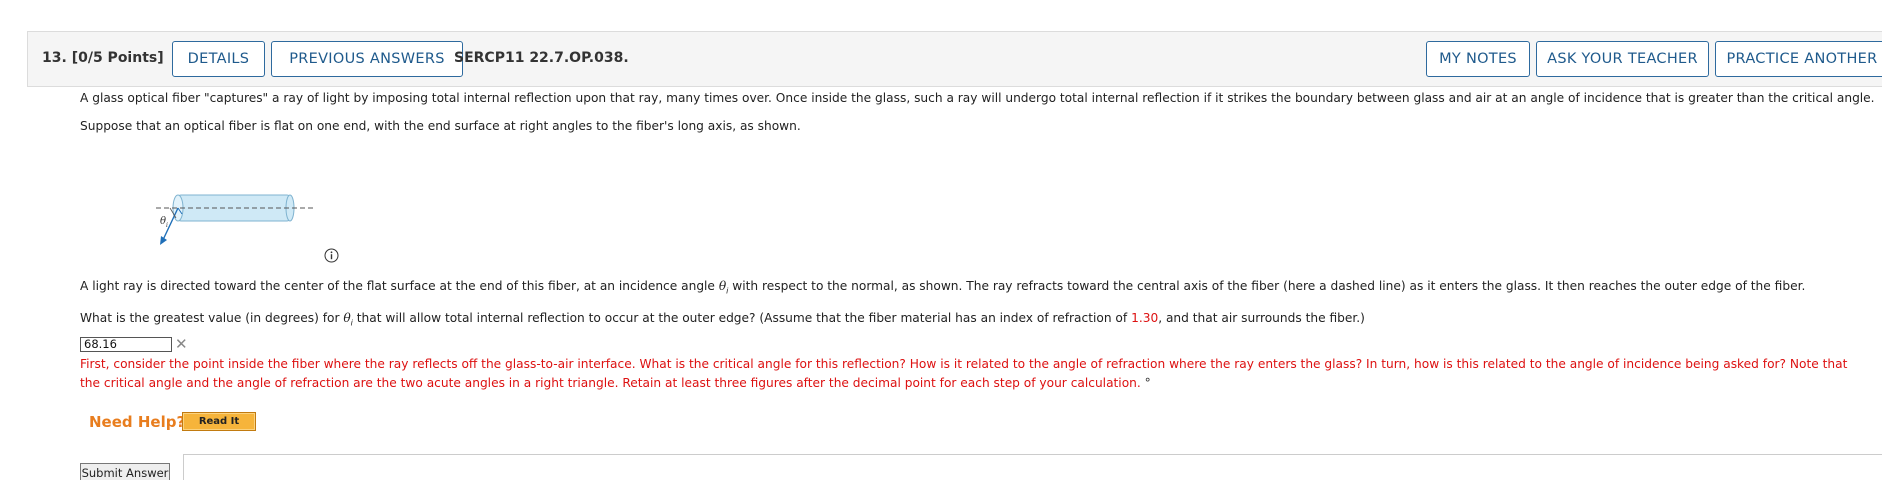  I want to click on answer-input: 68.16, so click(126, 344).